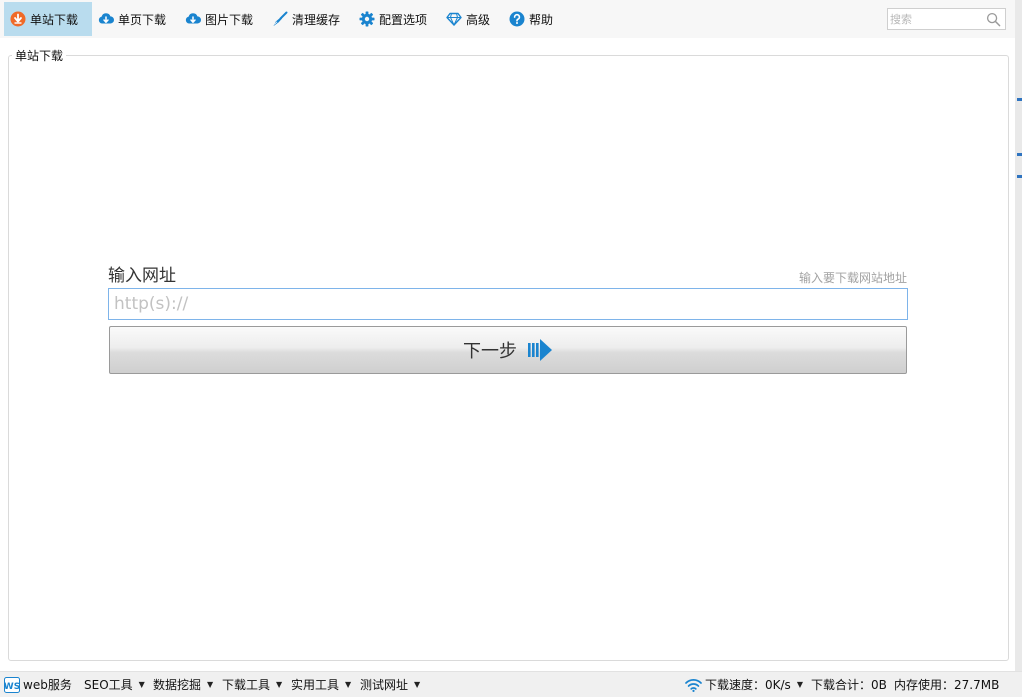  What do you see at coordinates (246, 685) in the screenshot?
I see `download-tools-label: 下载工具` at bounding box center [246, 685].